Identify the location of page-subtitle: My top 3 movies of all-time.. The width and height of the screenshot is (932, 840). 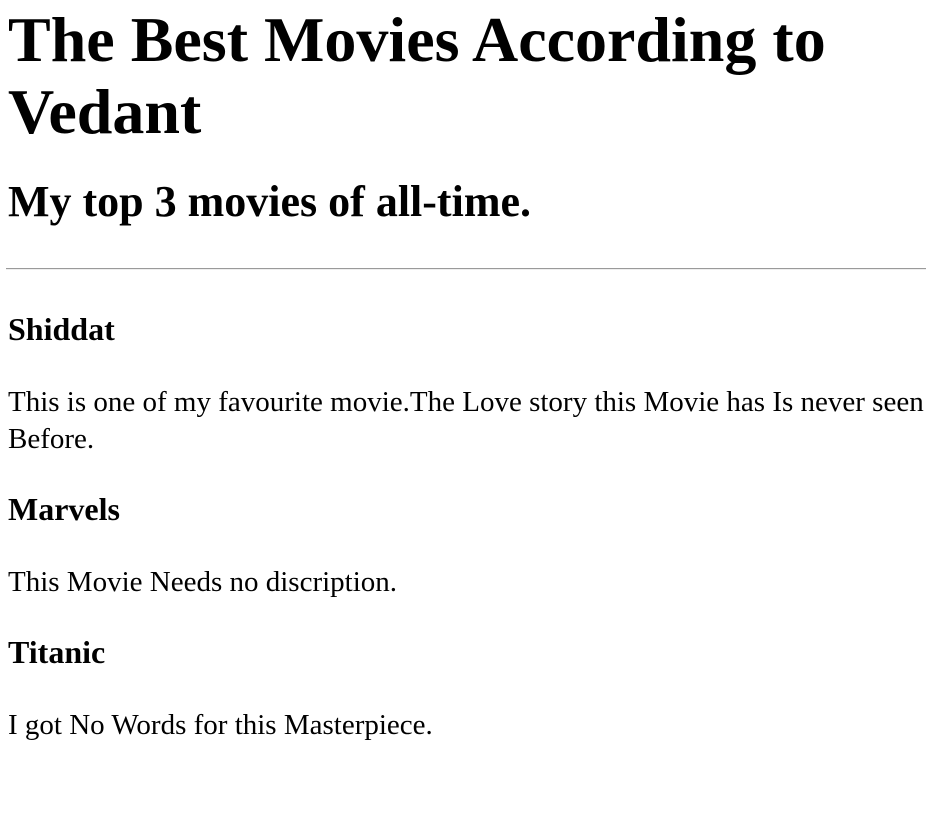
(269, 201).